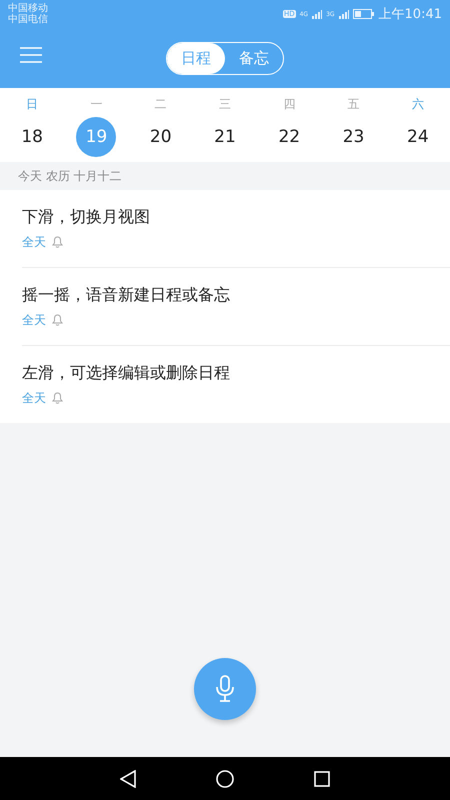 The width and height of the screenshot is (450, 800). What do you see at coordinates (32, 104) in the screenshot?
I see `weekday-label: 日` at bounding box center [32, 104].